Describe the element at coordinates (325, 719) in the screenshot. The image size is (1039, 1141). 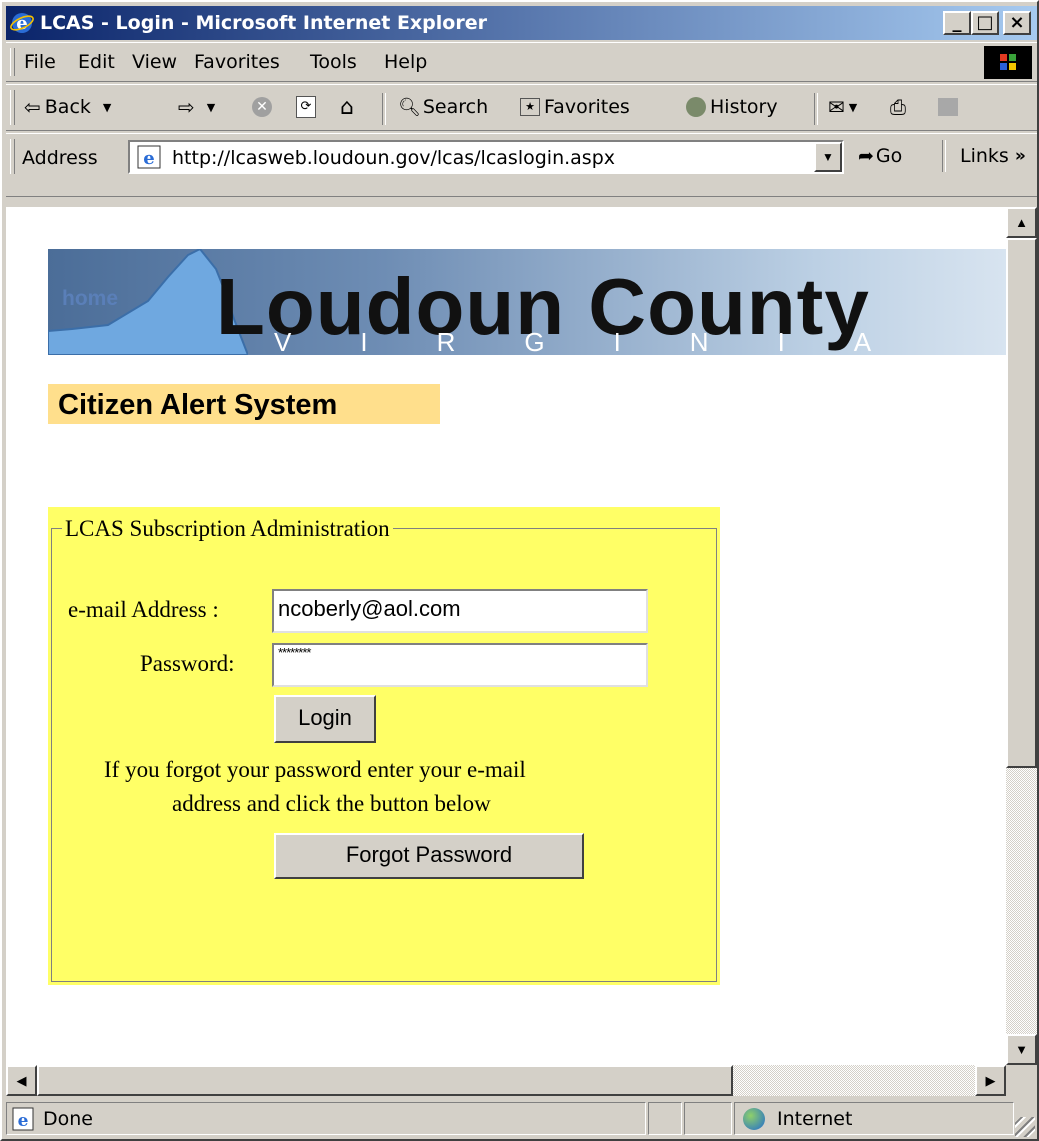
I see `login-button: Login` at that location.